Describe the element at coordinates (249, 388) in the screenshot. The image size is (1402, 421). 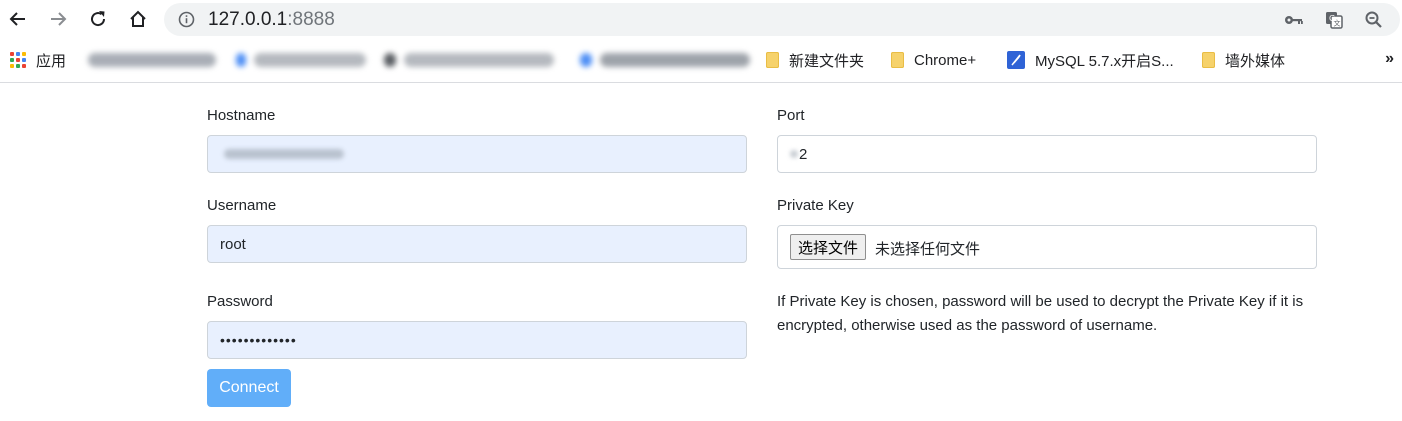
I see `connect-button: Connect` at that location.